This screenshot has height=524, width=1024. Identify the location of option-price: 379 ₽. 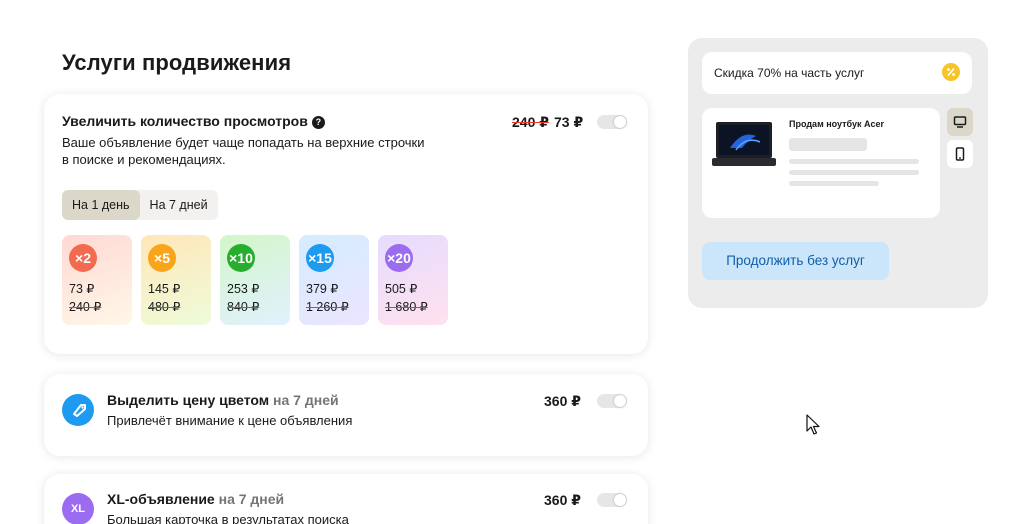
(322, 289).